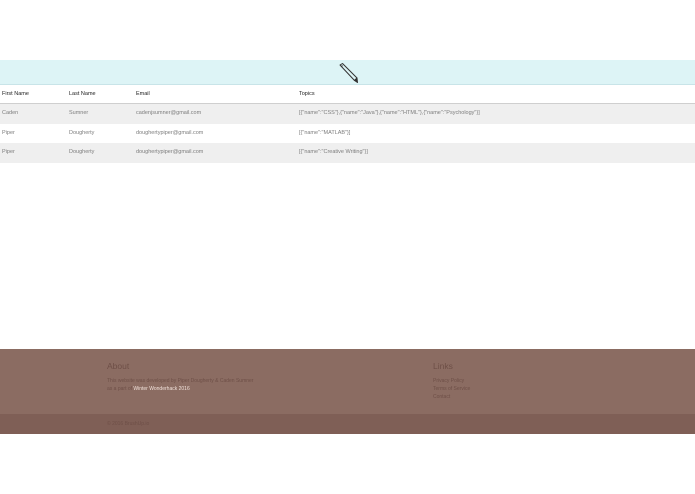 Image resolution: width=695 pixels, height=494 pixels. I want to click on copyright-text: © 2016 BrushUp.io, so click(128, 424).